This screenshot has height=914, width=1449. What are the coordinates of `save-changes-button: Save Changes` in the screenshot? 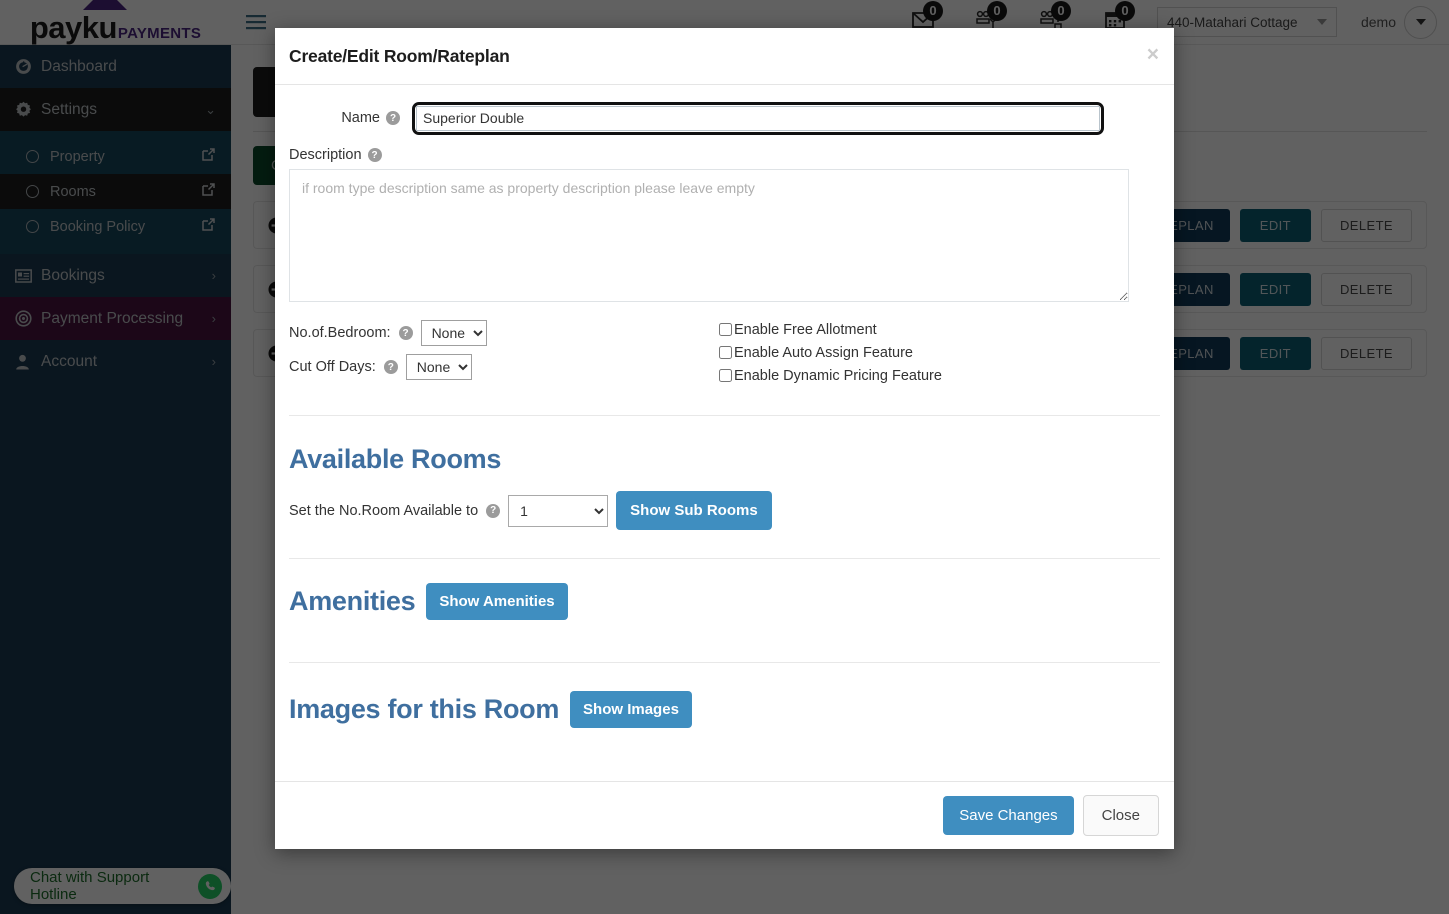 It's located at (1008, 815).